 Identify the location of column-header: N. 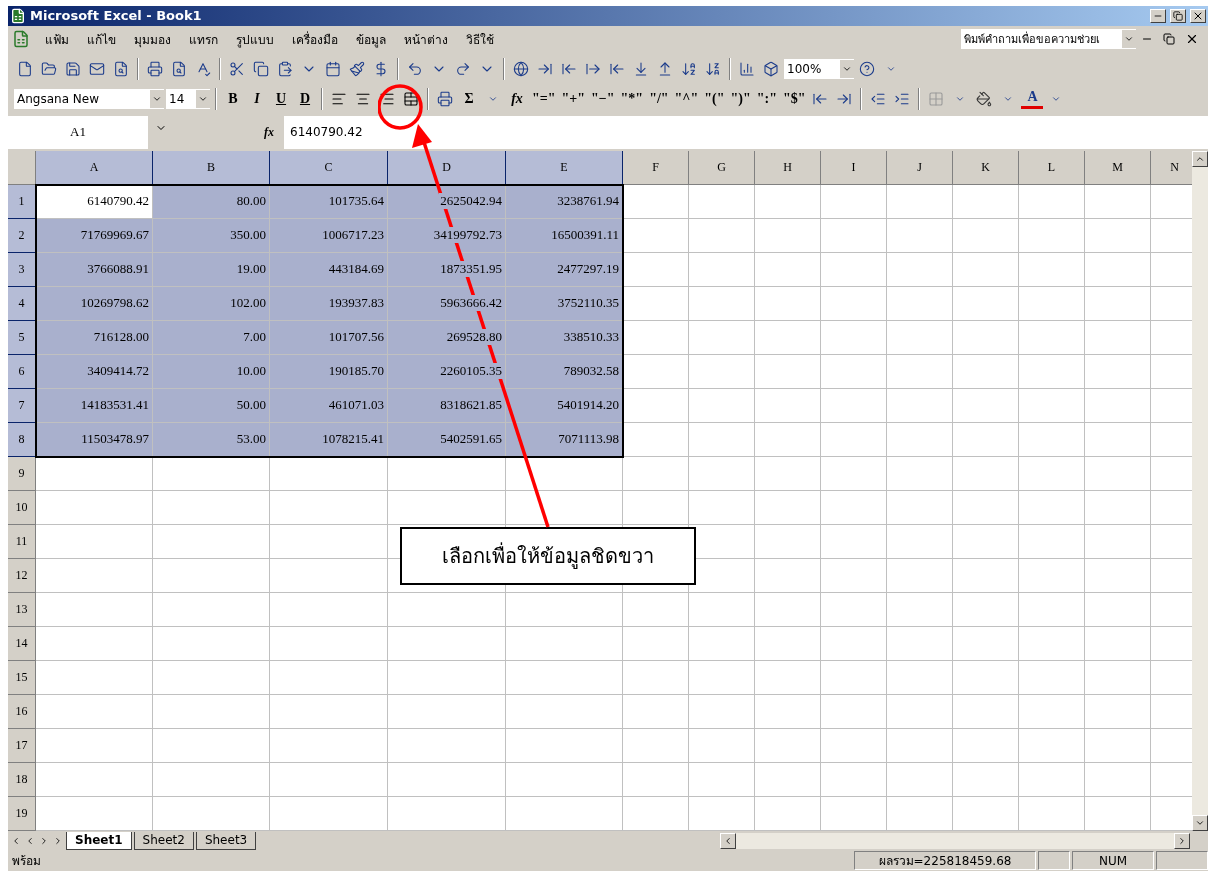
(1171, 167).